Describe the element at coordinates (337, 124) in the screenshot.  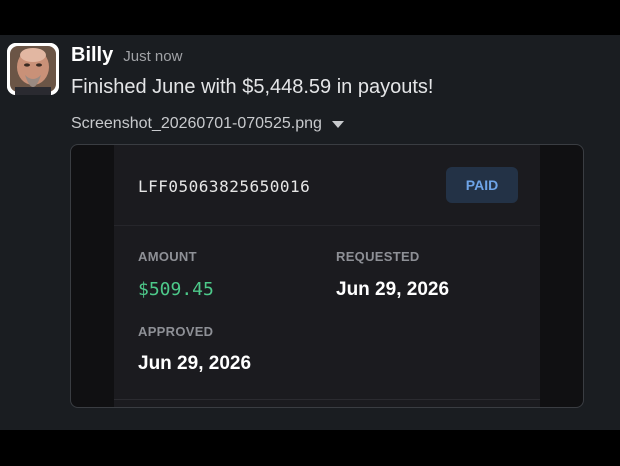
I see `caret-down-icon` at that location.